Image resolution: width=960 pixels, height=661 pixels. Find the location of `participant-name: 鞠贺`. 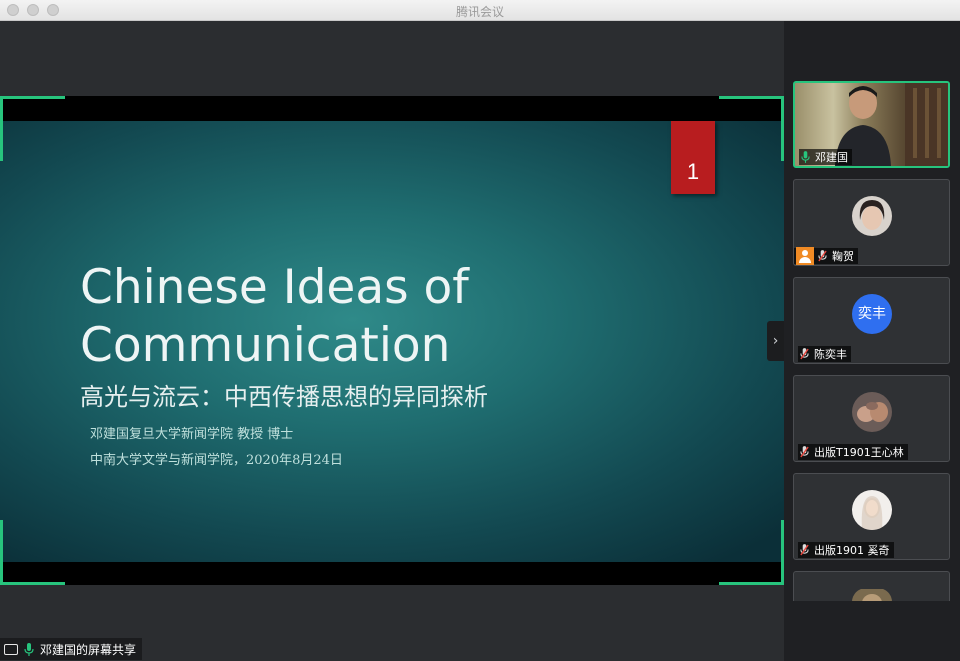

participant-name: 鞠贺 is located at coordinates (843, 256).